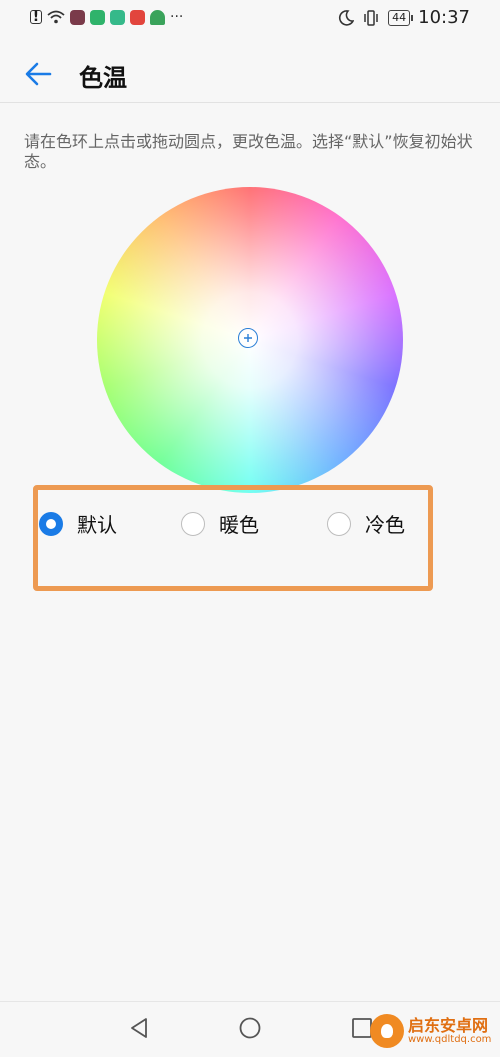  I want to click on arrow-left-icon, so click(38, 74).